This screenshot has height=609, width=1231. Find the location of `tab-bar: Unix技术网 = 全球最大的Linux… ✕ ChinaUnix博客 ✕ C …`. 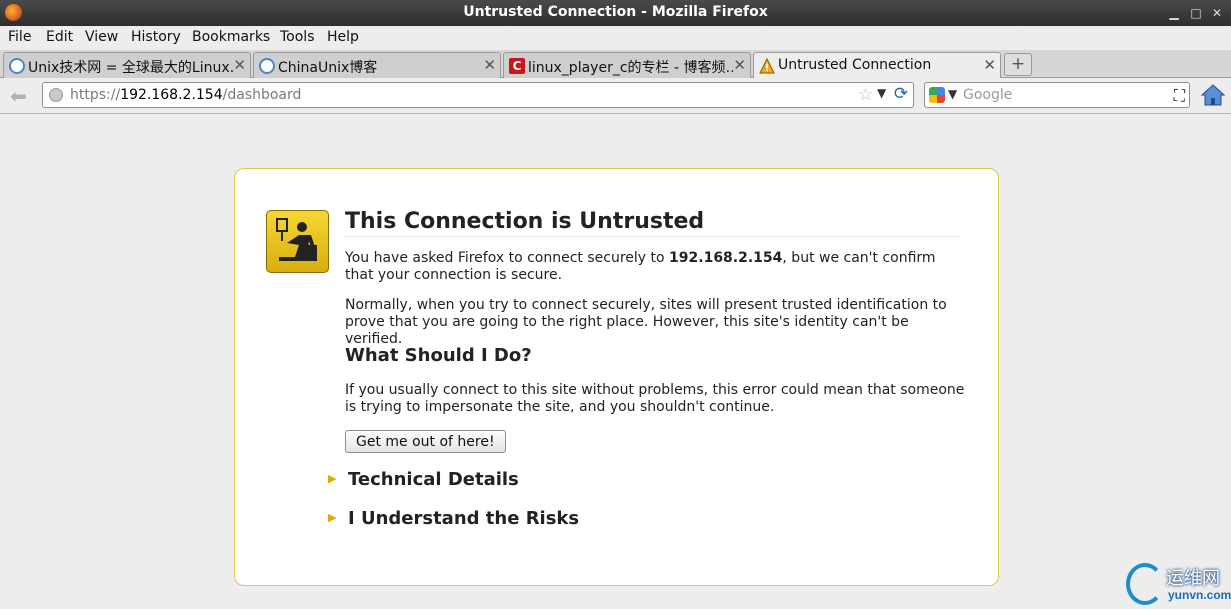

tab-bar: Unix技术网 = 全球最大的Linux… ✕ ChinaUnix博客 ✕ C … is located at coordinates (615, 64).